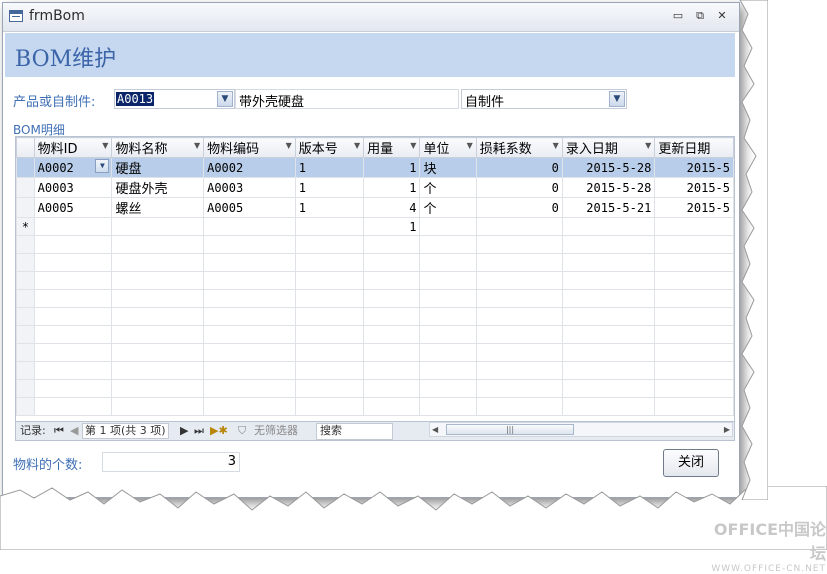  What do you see at coordinates (171, 462) in the screenshot?
I see `count-field: 3` at bounding box center [171, 462].